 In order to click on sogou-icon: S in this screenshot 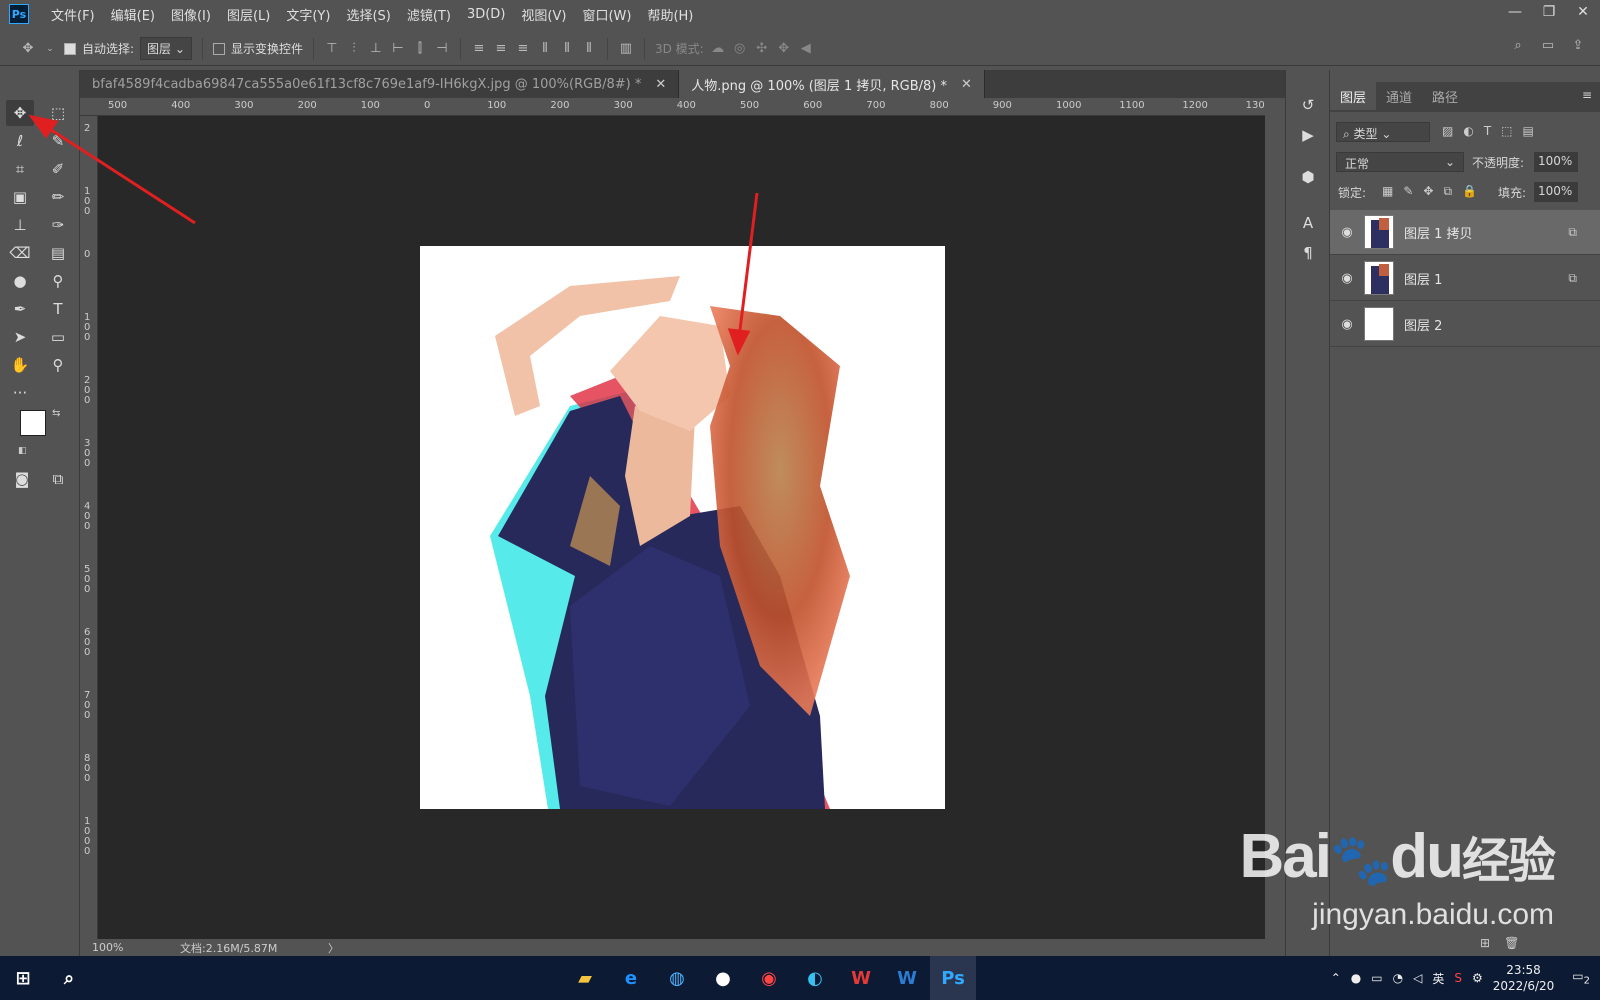, I will do `click(1458, 978)`.